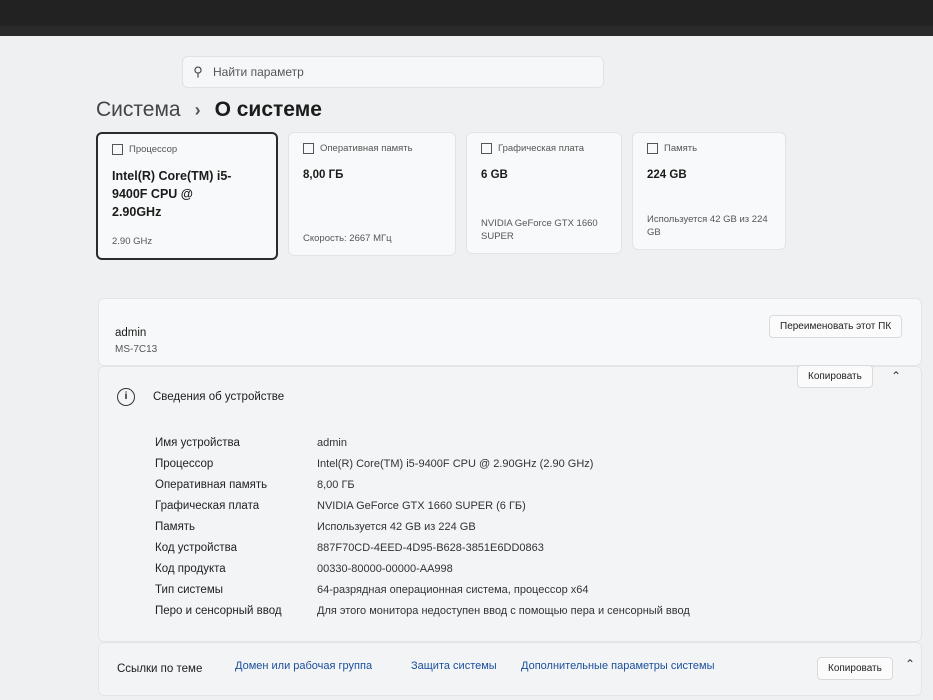 The image size is (933, 700). Describe the element at coordinates (707, 226) in the screenshot. I see `card-footer: Используется 42 GB из 224 GB` at that location.